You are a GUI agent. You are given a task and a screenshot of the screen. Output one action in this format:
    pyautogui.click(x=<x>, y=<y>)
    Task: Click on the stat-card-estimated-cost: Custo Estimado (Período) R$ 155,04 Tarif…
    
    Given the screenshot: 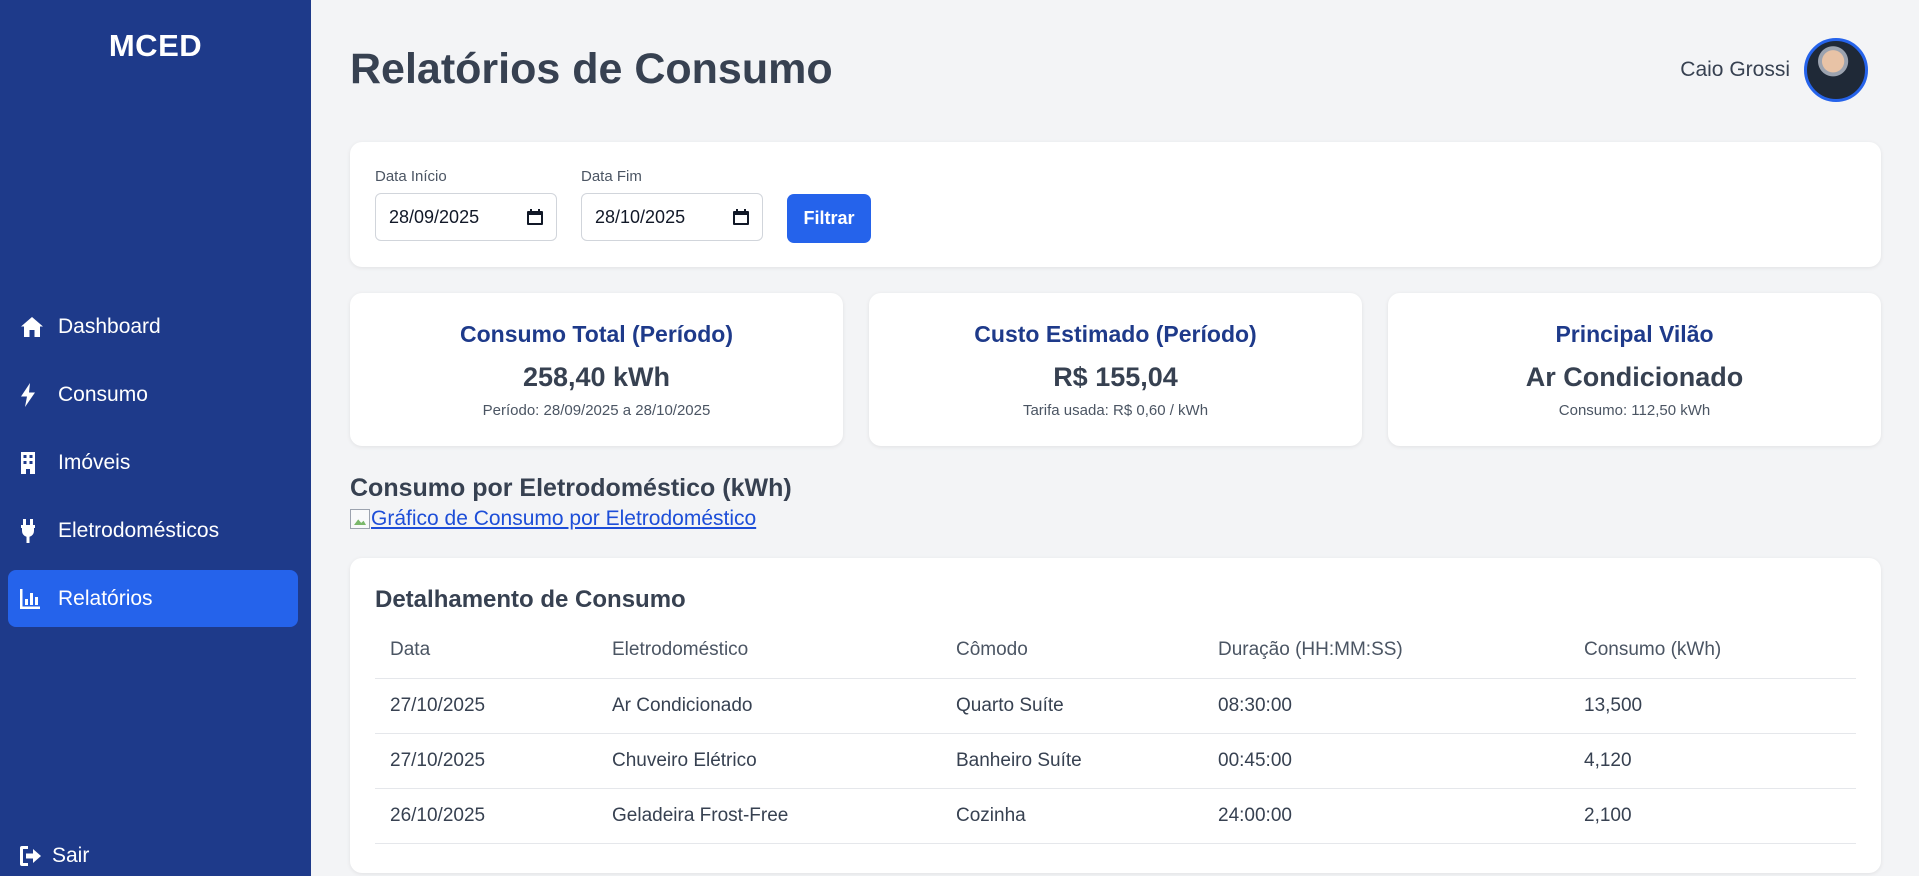 What is the action you would take?
    pyautogui.click(x=1115, y=369)
    